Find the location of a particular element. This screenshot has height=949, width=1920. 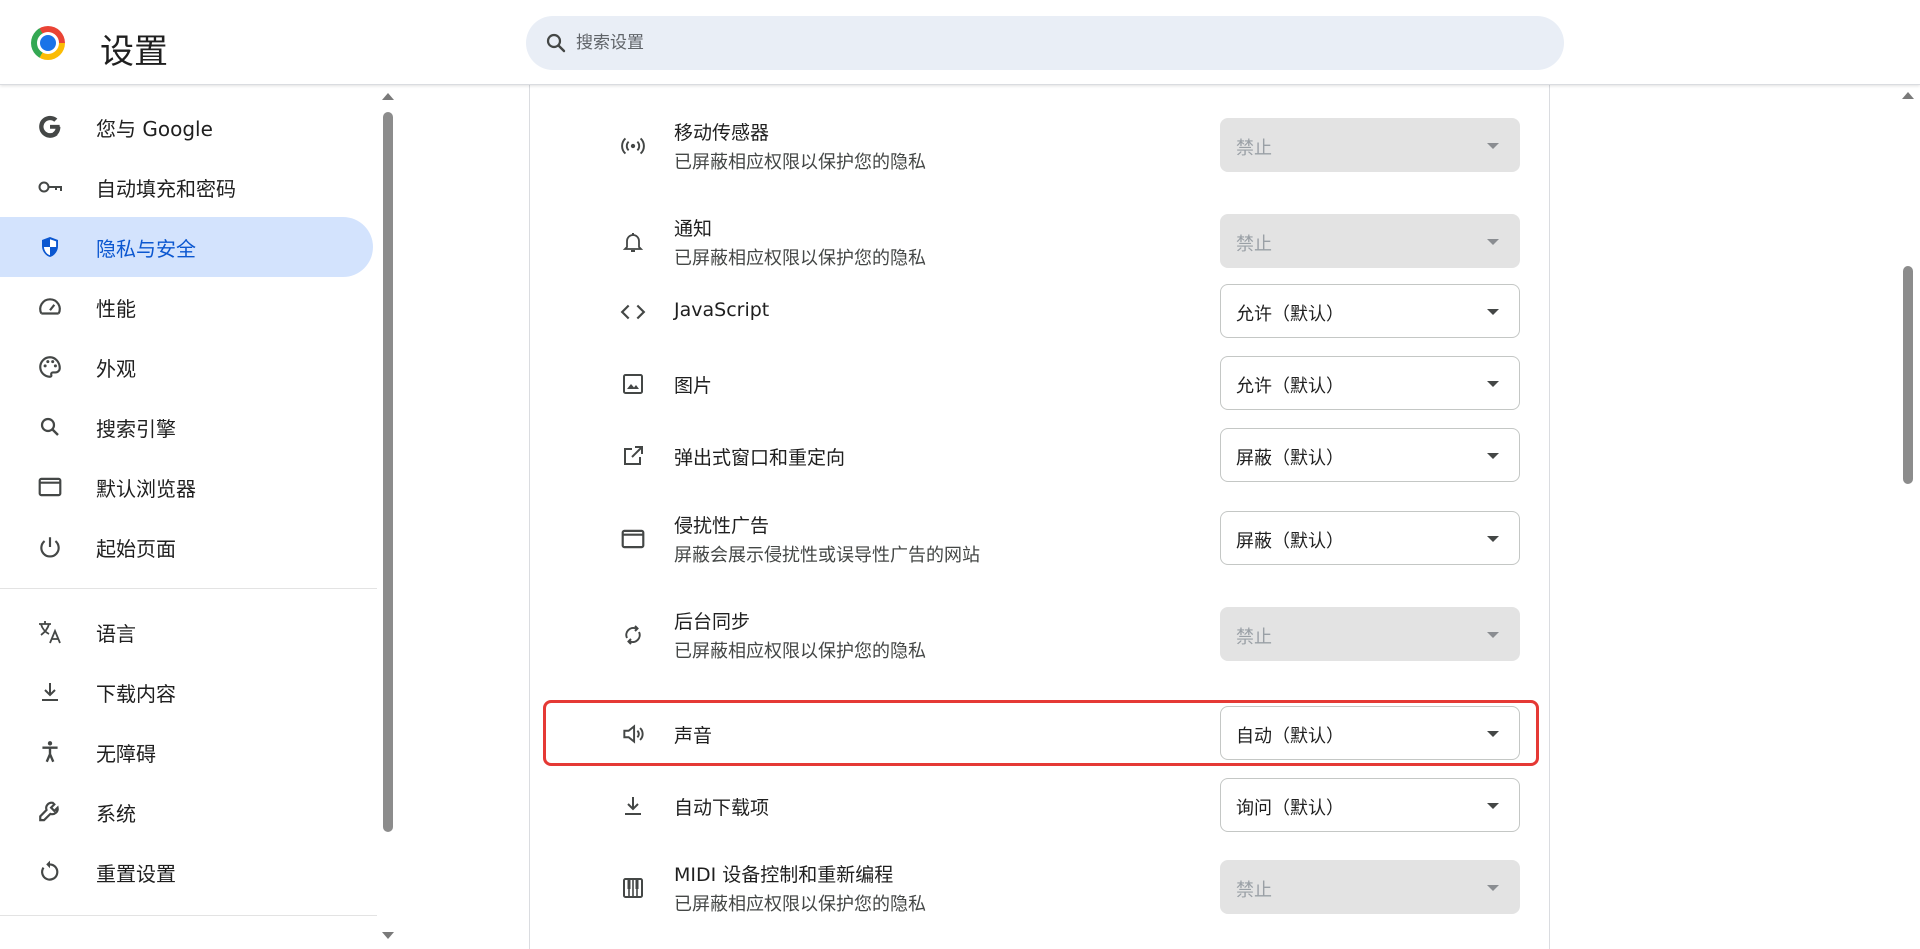

key-icon is located at coordinates (50, 187).